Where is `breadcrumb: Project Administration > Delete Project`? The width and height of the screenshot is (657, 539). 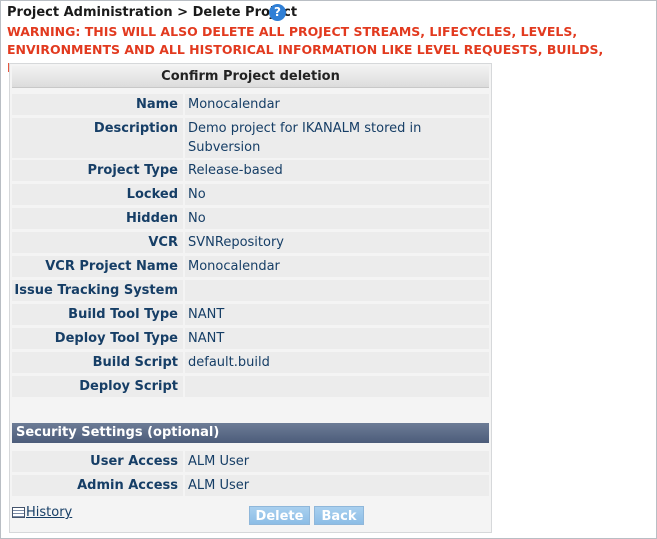
breadcrumb: Project Administration > Delete Project is located at coordinates (152, 12).